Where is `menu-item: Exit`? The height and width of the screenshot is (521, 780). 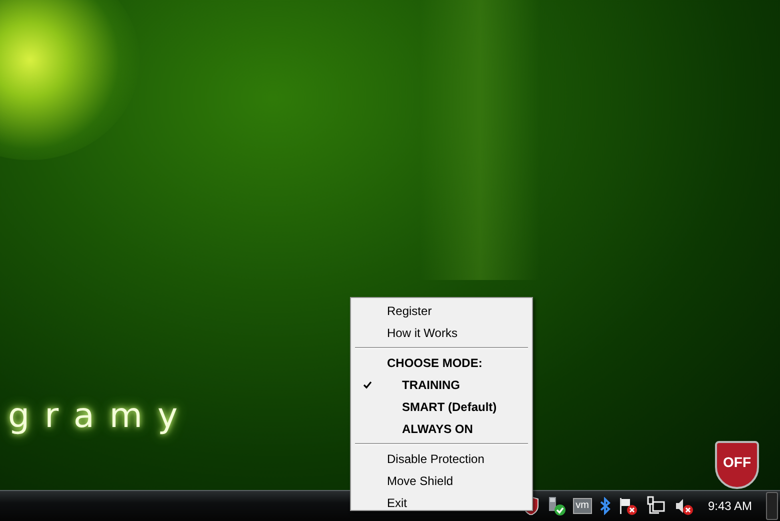 menu-item: Exit is located at coordinates (441, 503).